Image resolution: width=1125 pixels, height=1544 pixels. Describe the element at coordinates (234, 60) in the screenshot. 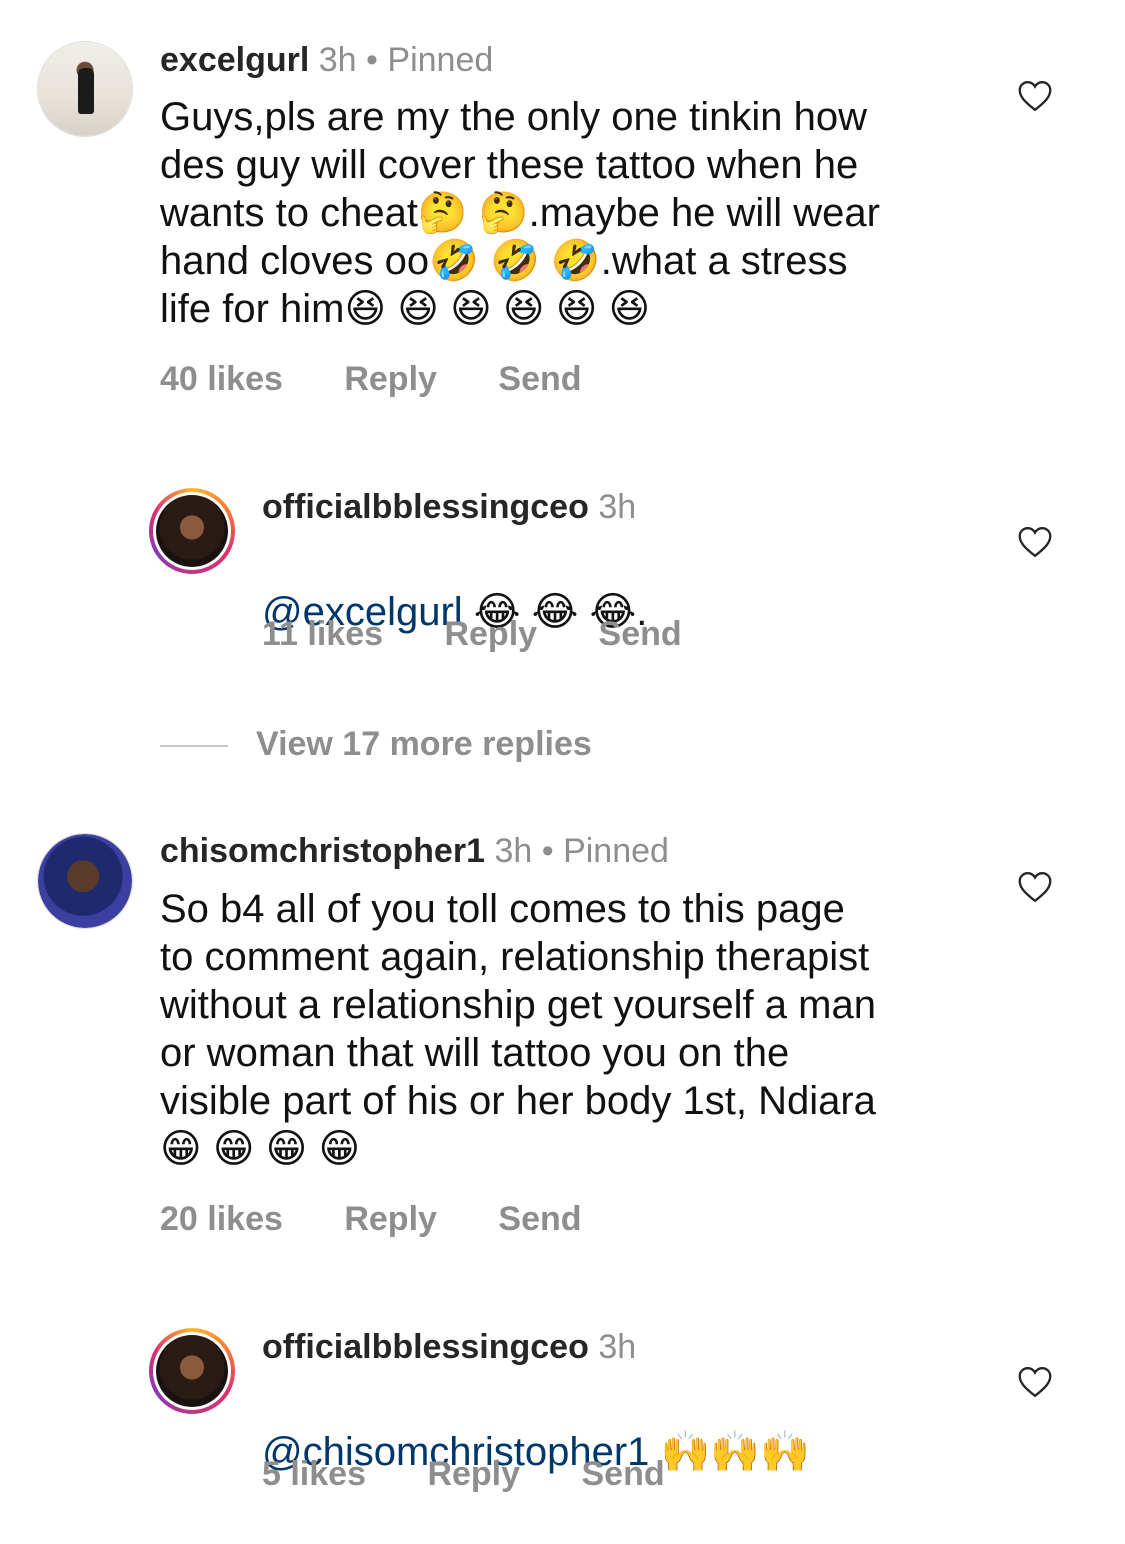

I see `username: excelgurl` at that location.